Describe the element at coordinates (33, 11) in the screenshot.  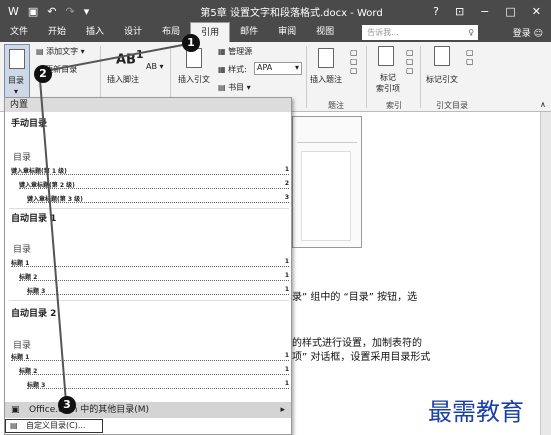
I see `save-icon: ▣` at that location.